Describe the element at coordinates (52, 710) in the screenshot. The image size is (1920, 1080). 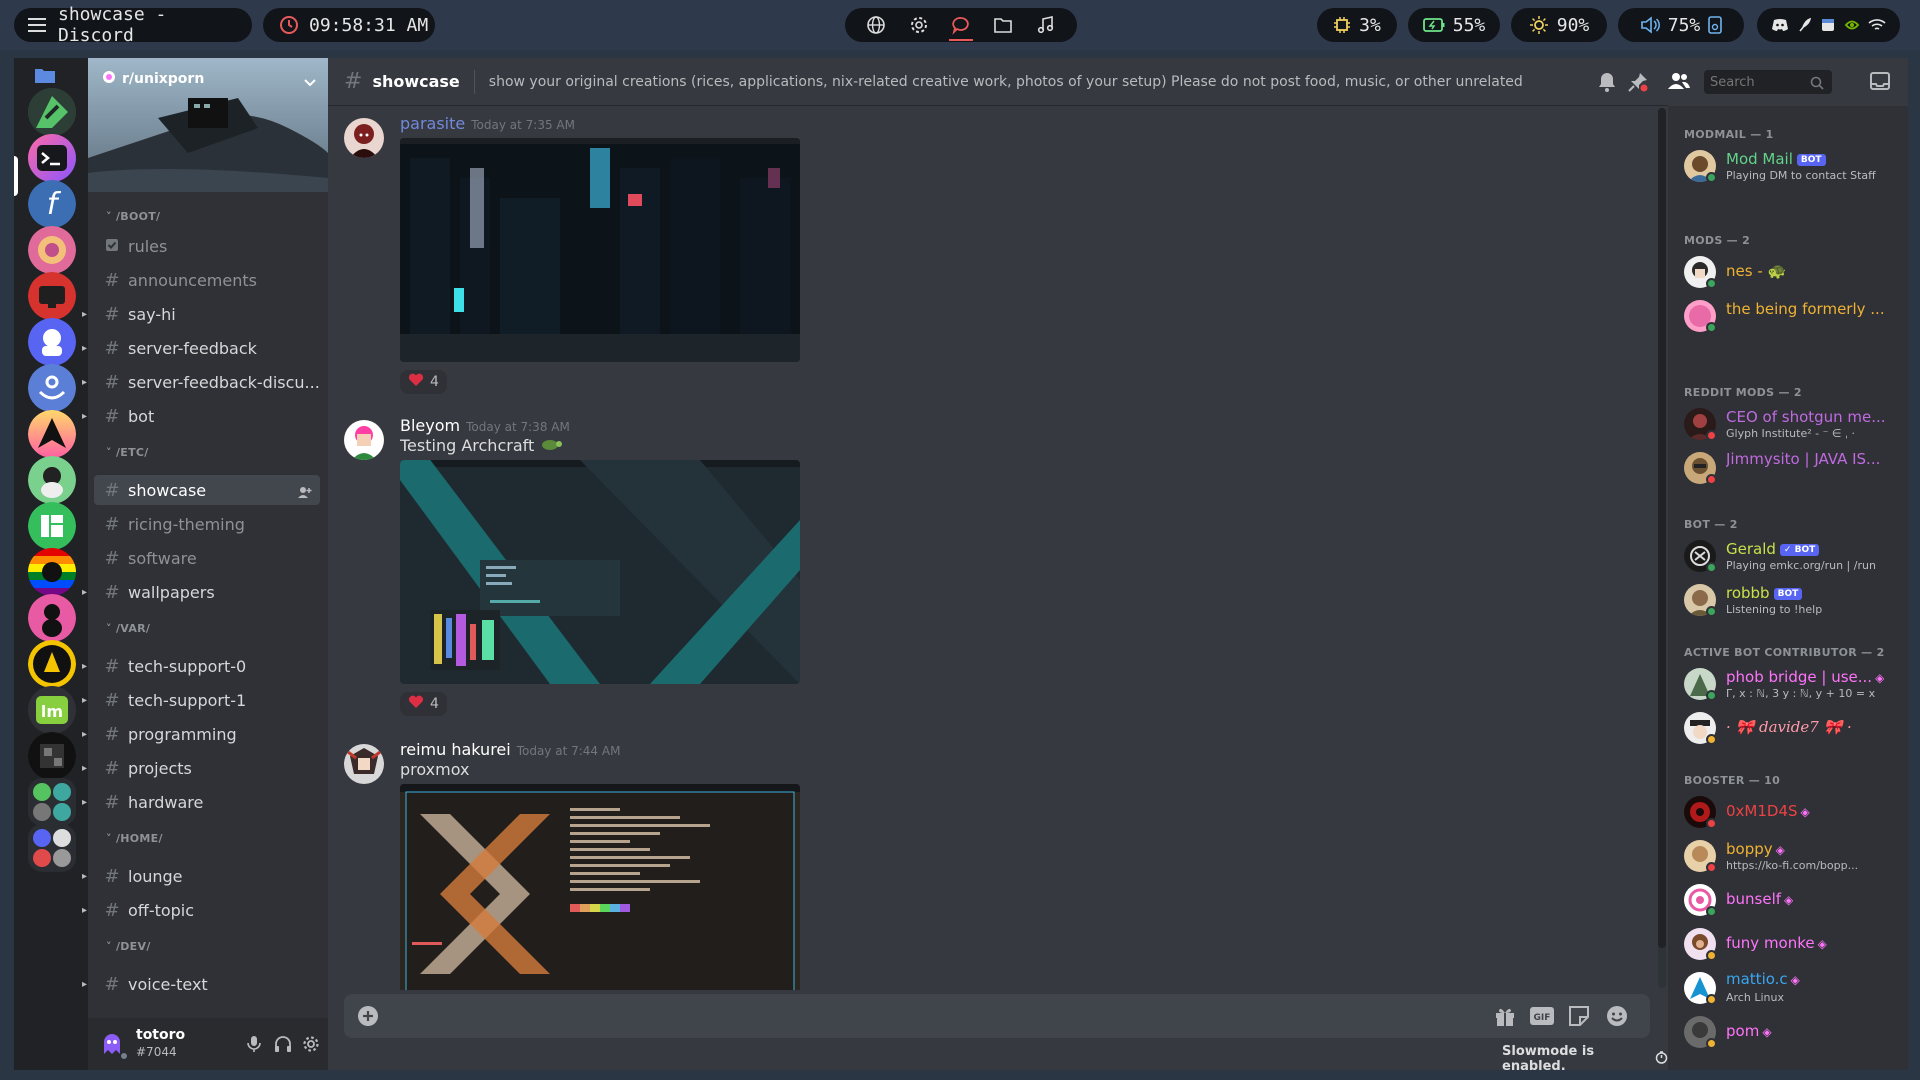
I see `server-icon-mint: lm` at that location.